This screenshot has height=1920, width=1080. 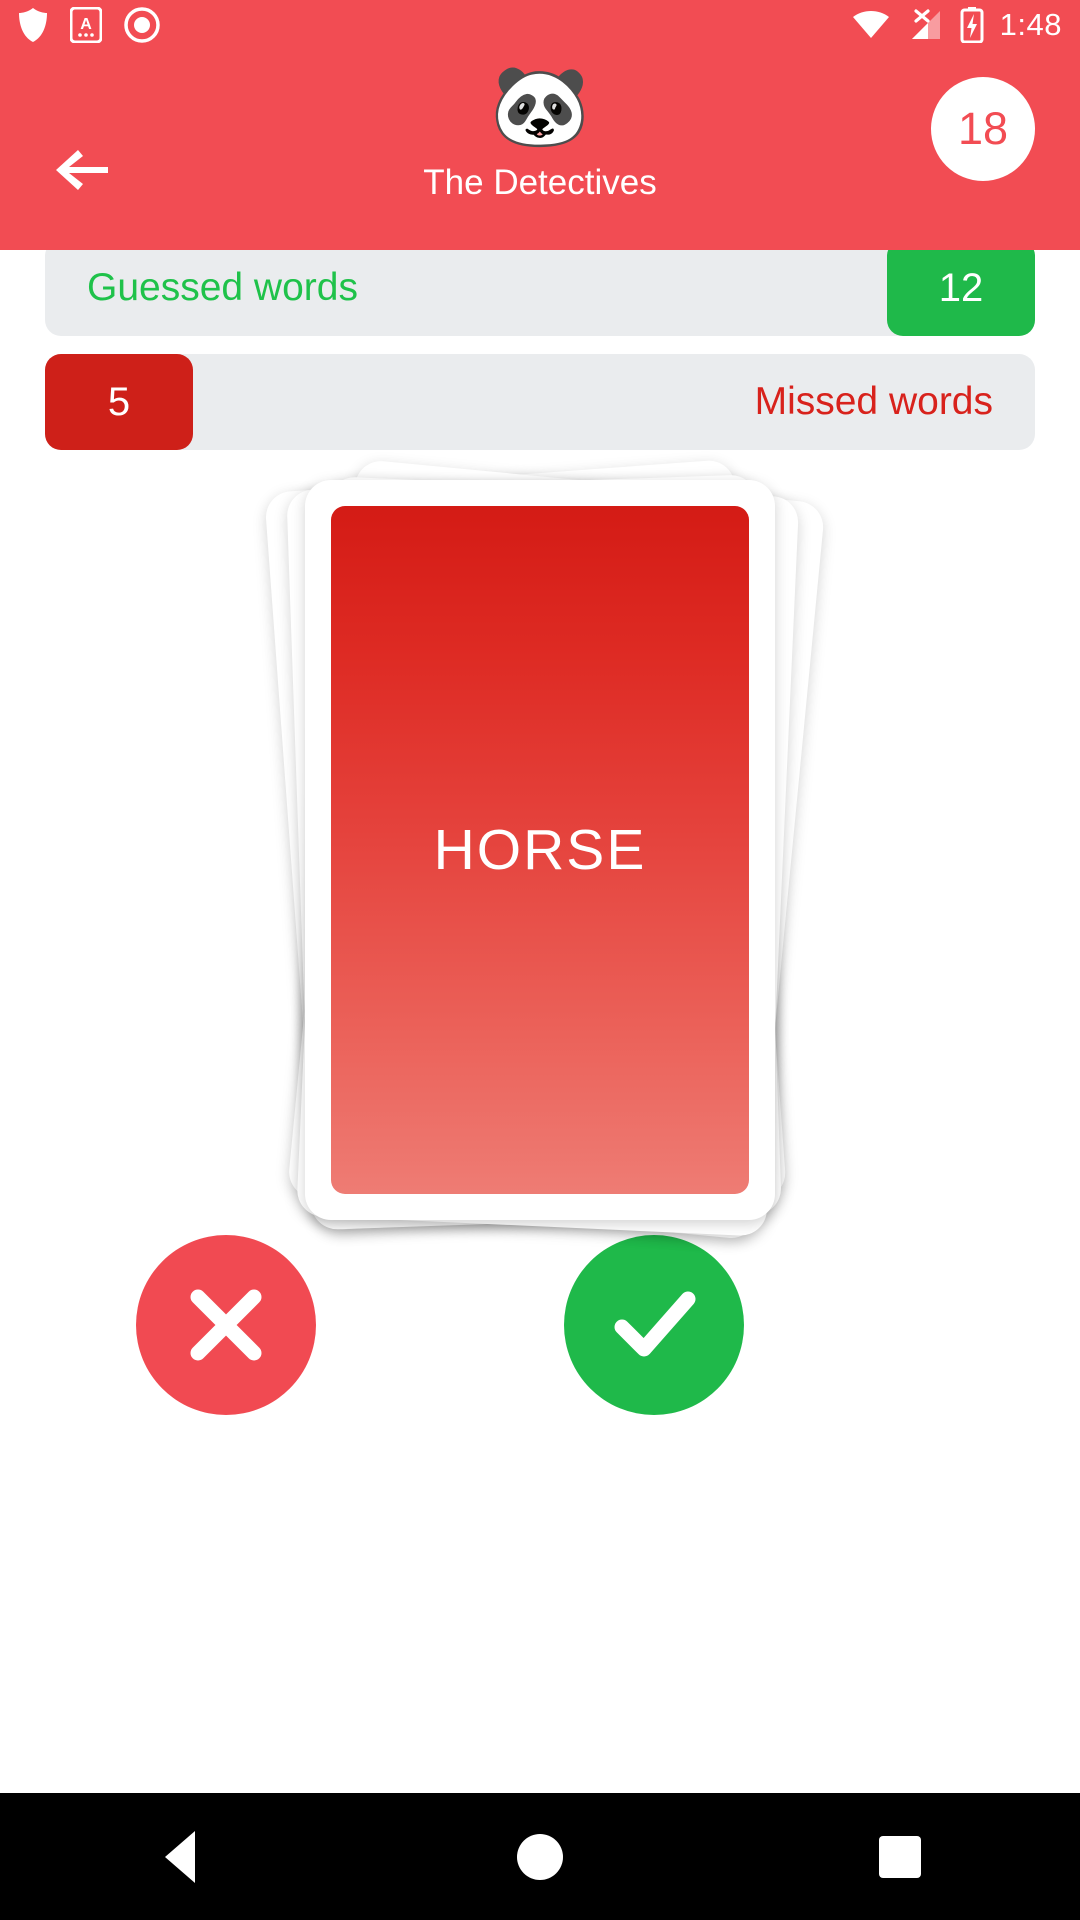 What do you see at coordinates (957, 25) in the screenshot?
I see `status-bar-right-icons: 1:48` at bounding box center [957, 25].